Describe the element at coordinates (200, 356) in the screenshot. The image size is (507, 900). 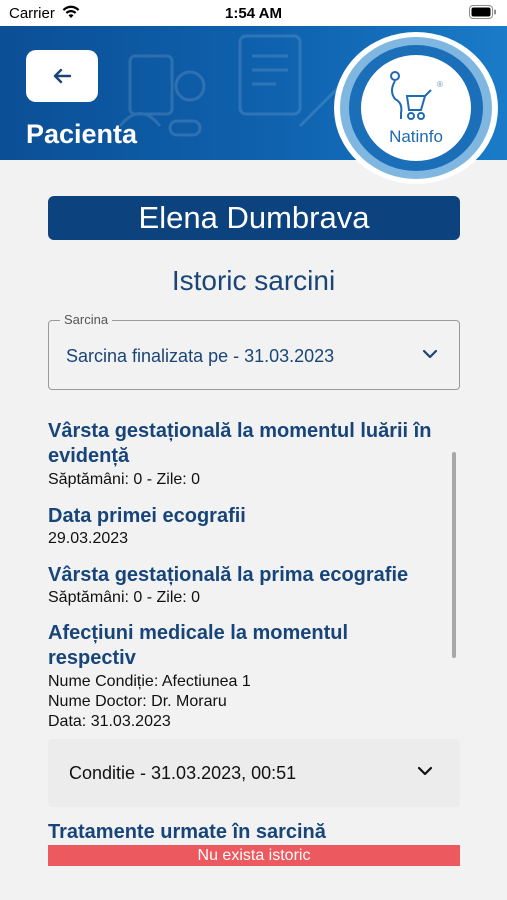
I see `pregnancy-select-value: Sarcina finalizata pe - 31.03.2023` at that location.